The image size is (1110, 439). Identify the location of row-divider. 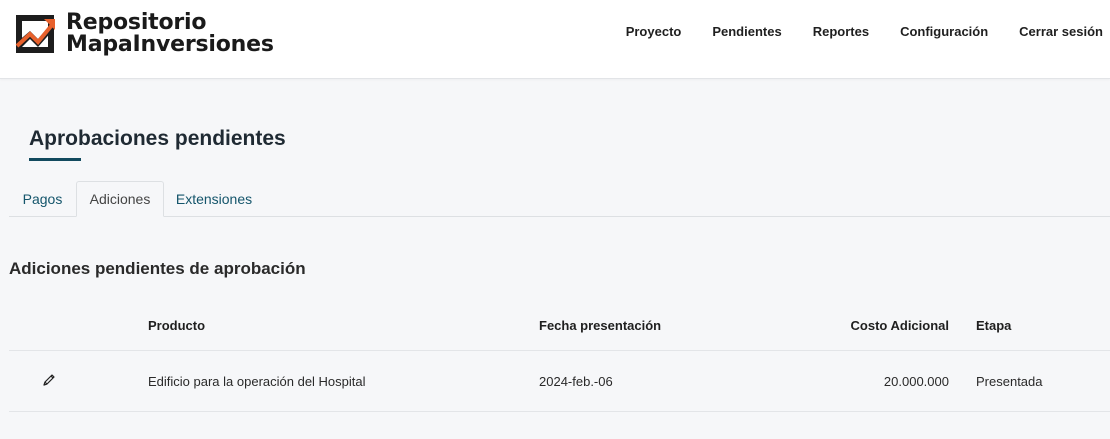
(559, 411).